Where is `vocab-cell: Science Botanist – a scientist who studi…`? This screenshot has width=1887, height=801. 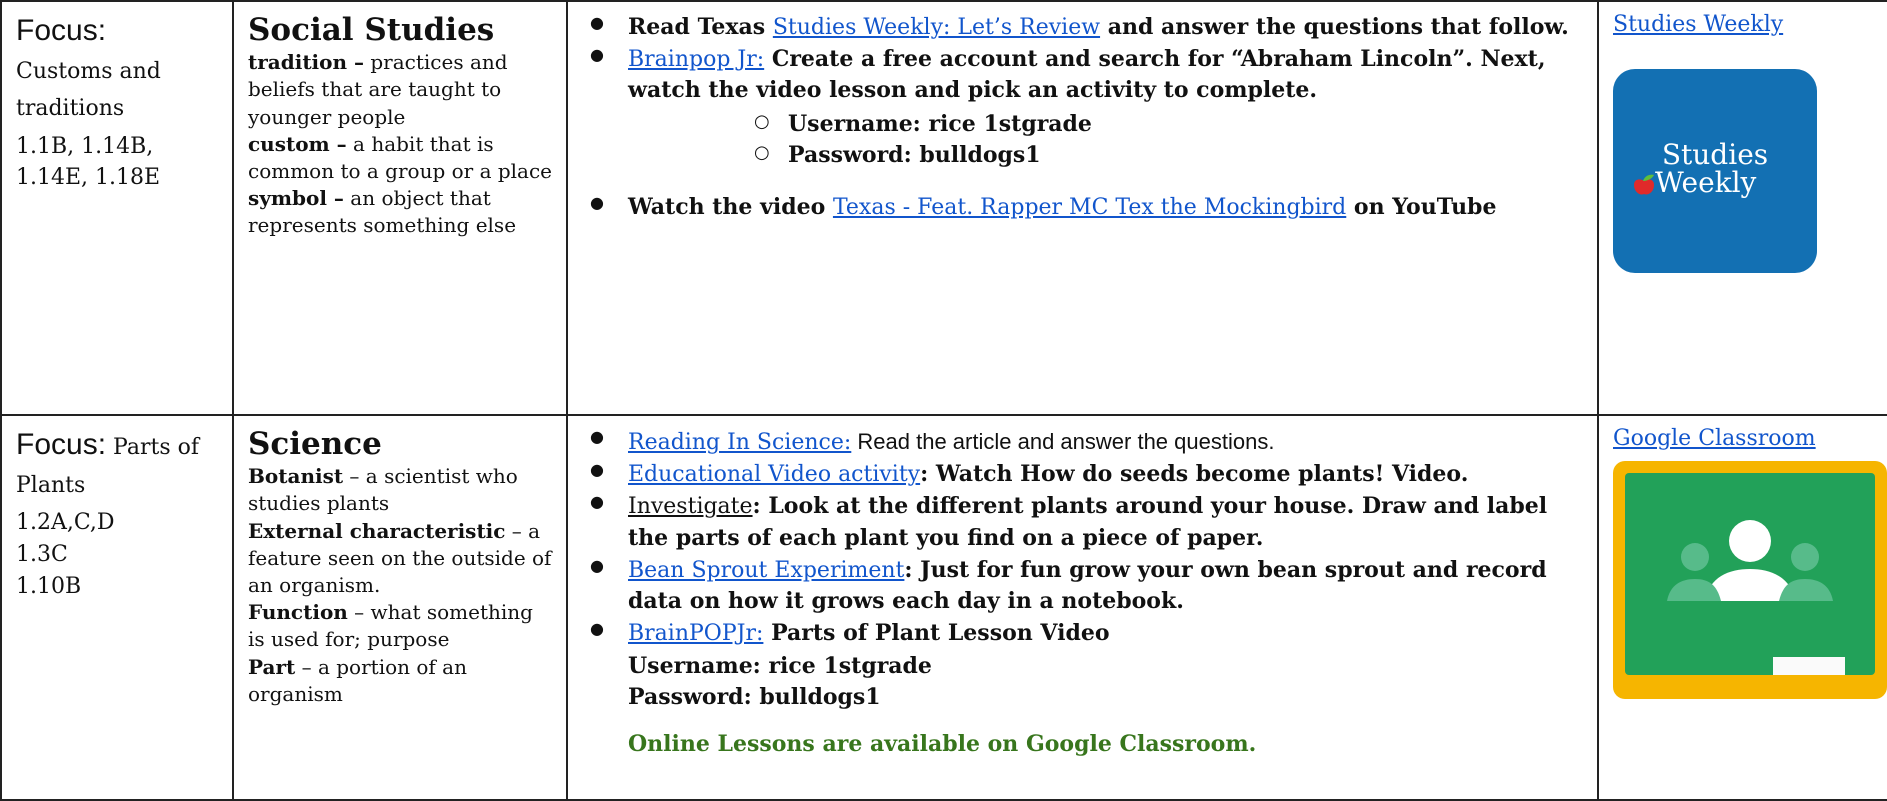 vocab-cell: Science Botanist – a scientist who studi… is located at coordinates (400, 607).